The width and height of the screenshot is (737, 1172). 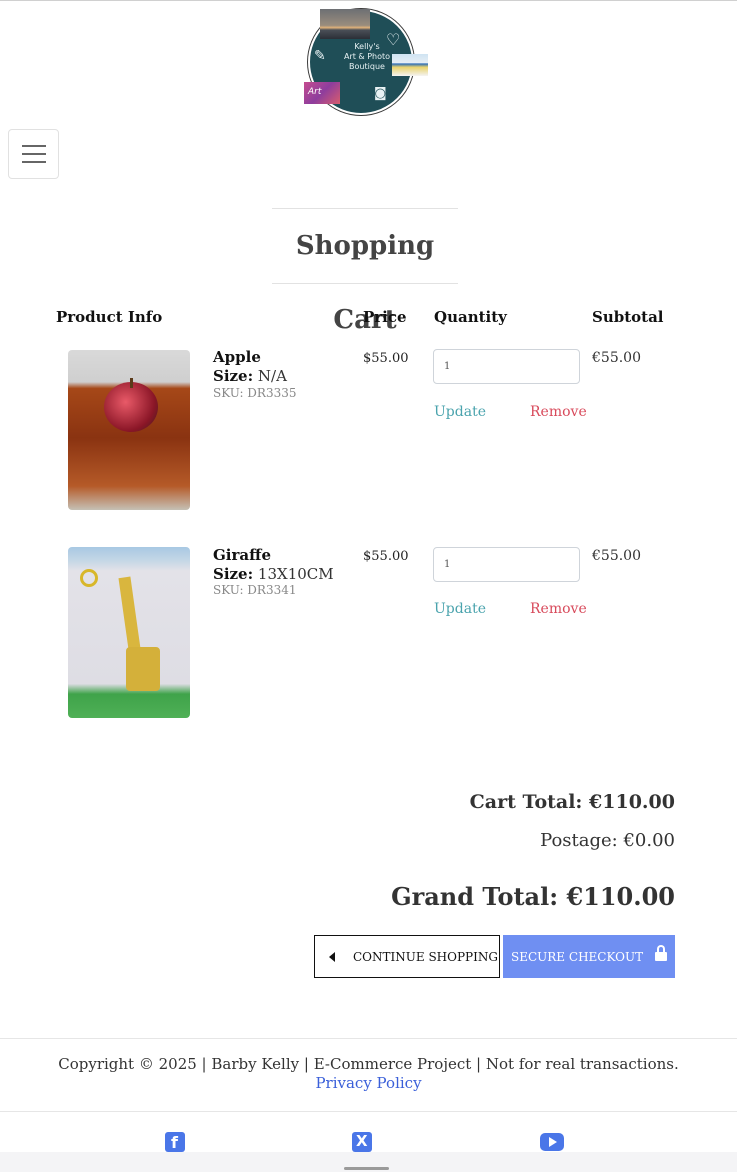 I want to click on logo-sunset-photo, so click(x=345, y=24).